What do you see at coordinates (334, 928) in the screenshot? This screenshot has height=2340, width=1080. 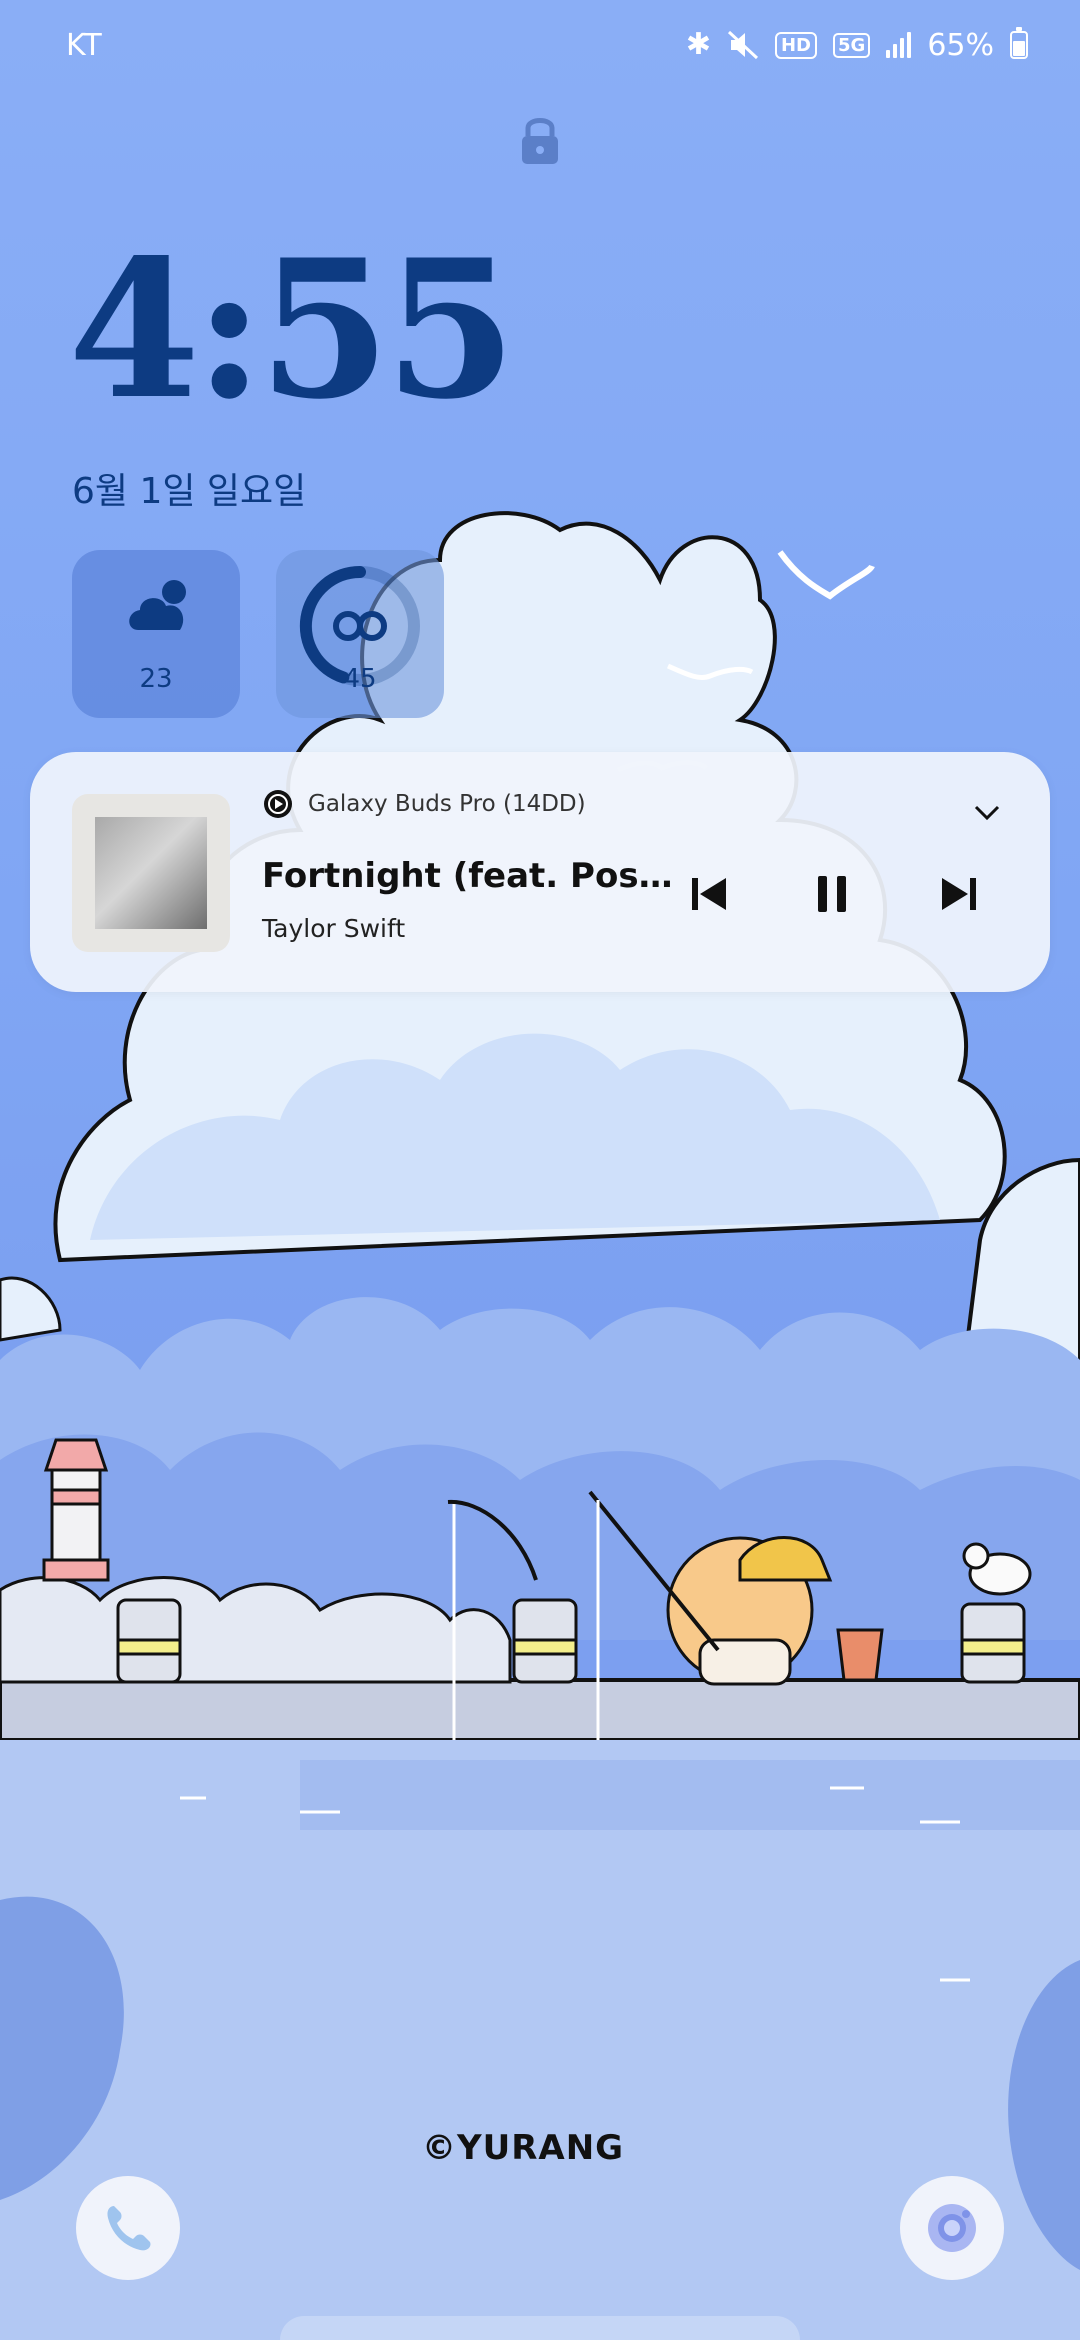 I see `artist-name: Taylor Swift` at bounding box center [334, 928].